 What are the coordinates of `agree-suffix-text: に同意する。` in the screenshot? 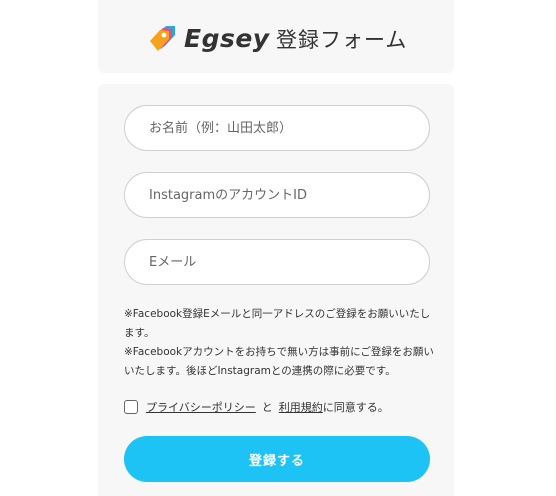 It's located at (355, 407).